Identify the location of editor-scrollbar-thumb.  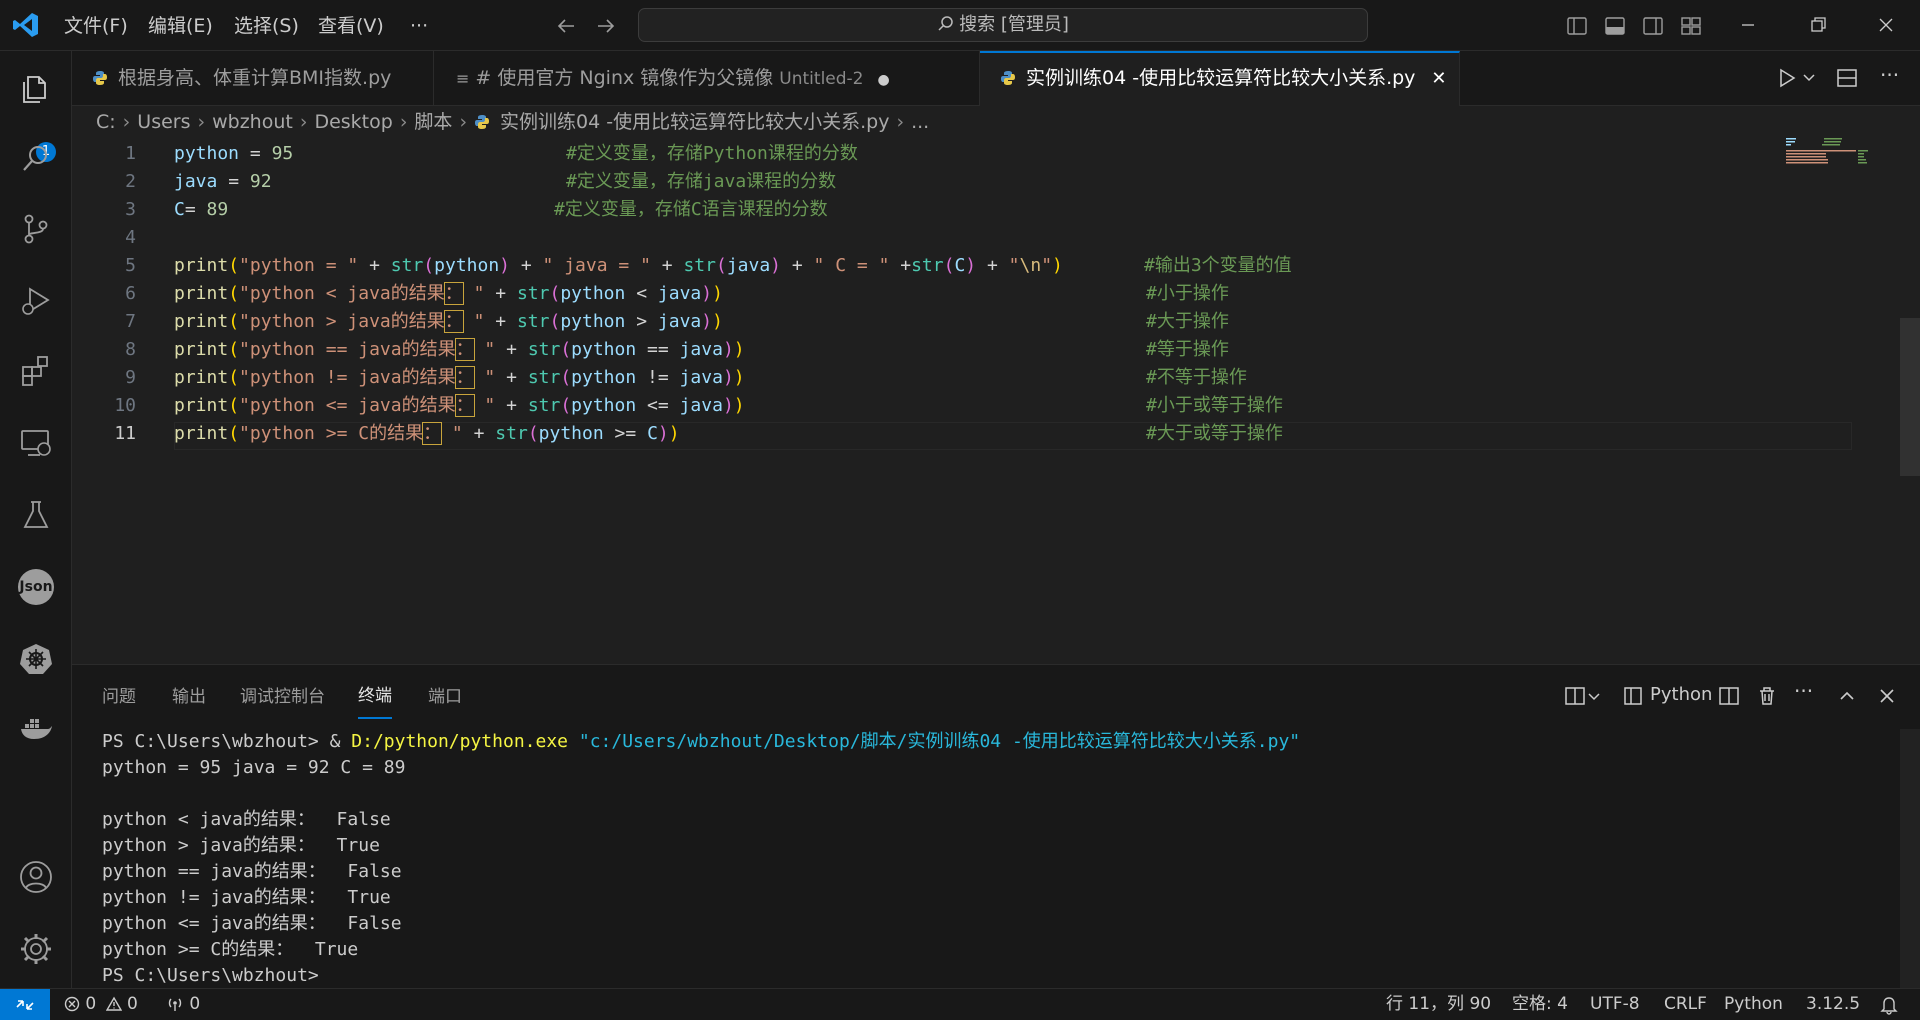
(1910, 397).